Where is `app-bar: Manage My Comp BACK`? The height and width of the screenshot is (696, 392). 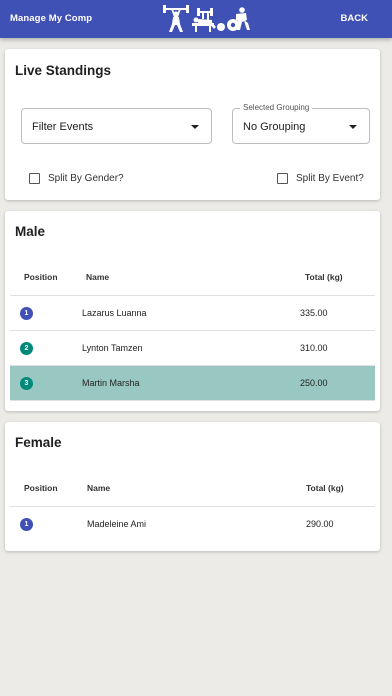
app-bar: Manage My Comp BACK is located at coordinates (196, 19).